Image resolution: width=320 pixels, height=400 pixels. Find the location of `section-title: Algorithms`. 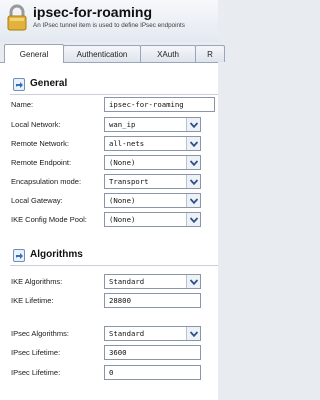

section-title: Algorithms is located at coordinates (56, 254).